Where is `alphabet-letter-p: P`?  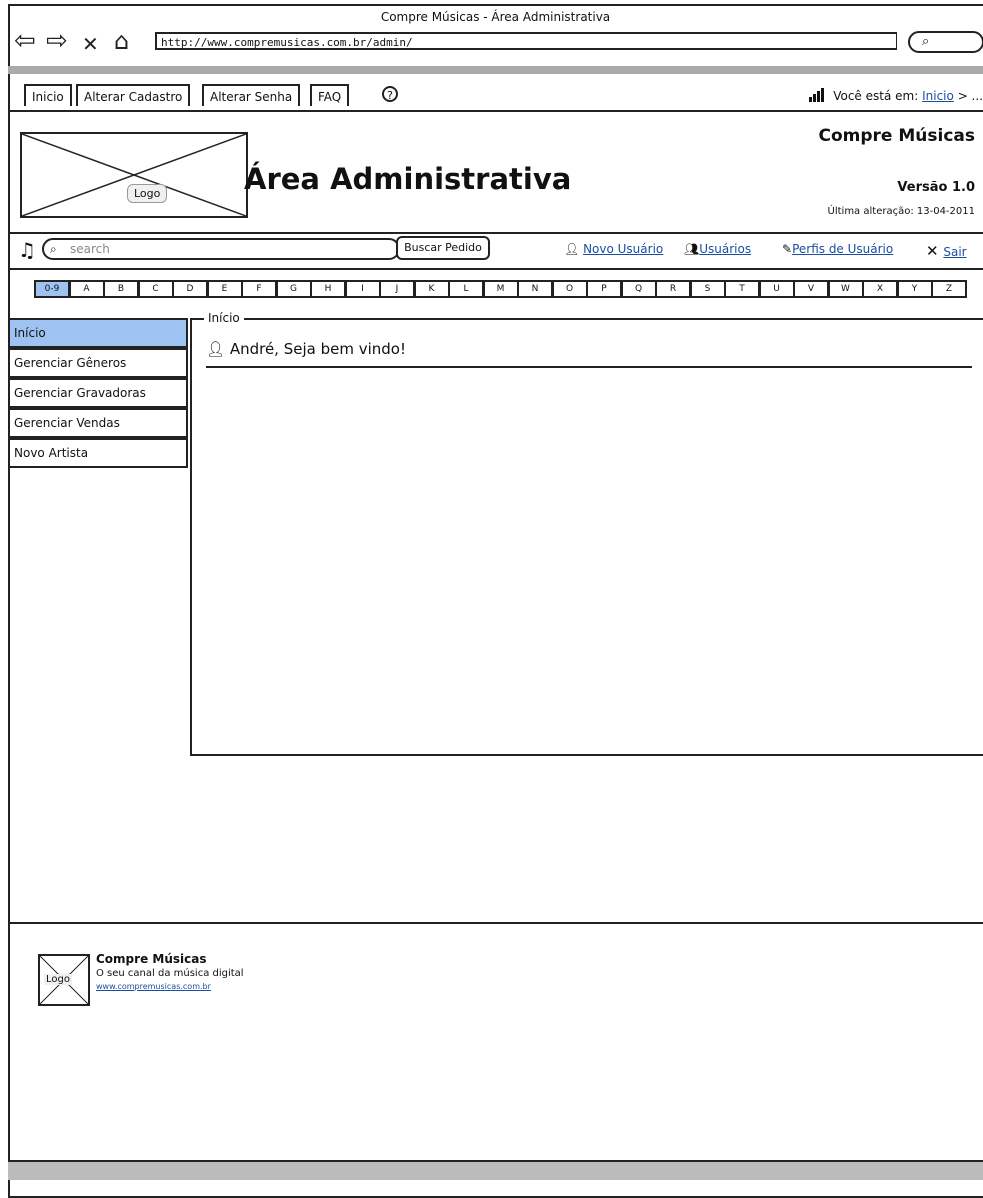
alphabet-letter-p: P is located at coordinates (604, 289).